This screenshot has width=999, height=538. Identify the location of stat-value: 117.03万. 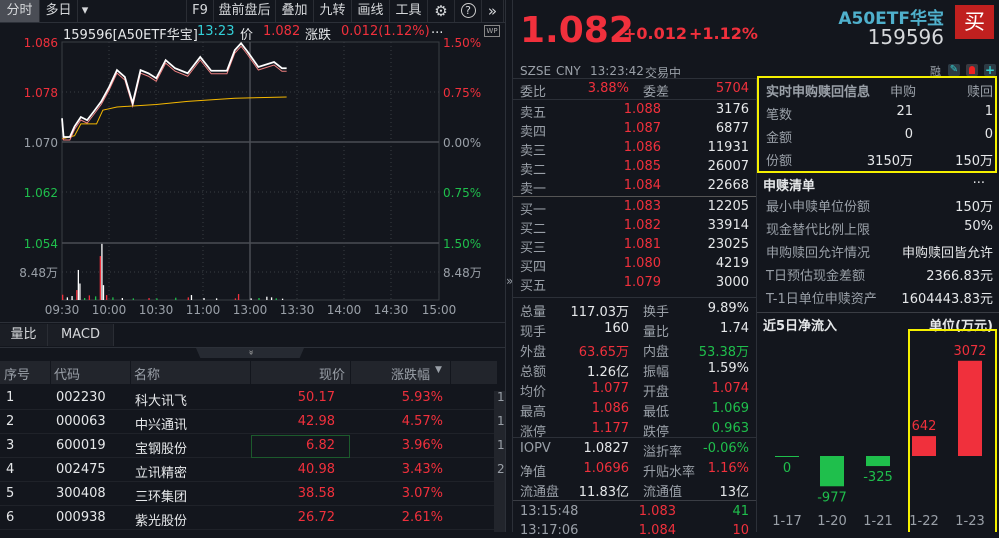
(600, 312).